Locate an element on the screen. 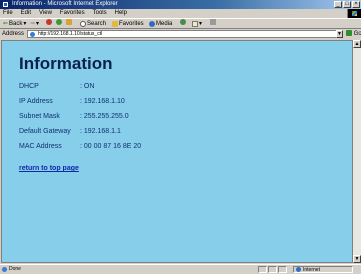 This screenshot has width=361, height=274. info-row-dhcp: DHCP : ON is located at coordinates (80, 90).